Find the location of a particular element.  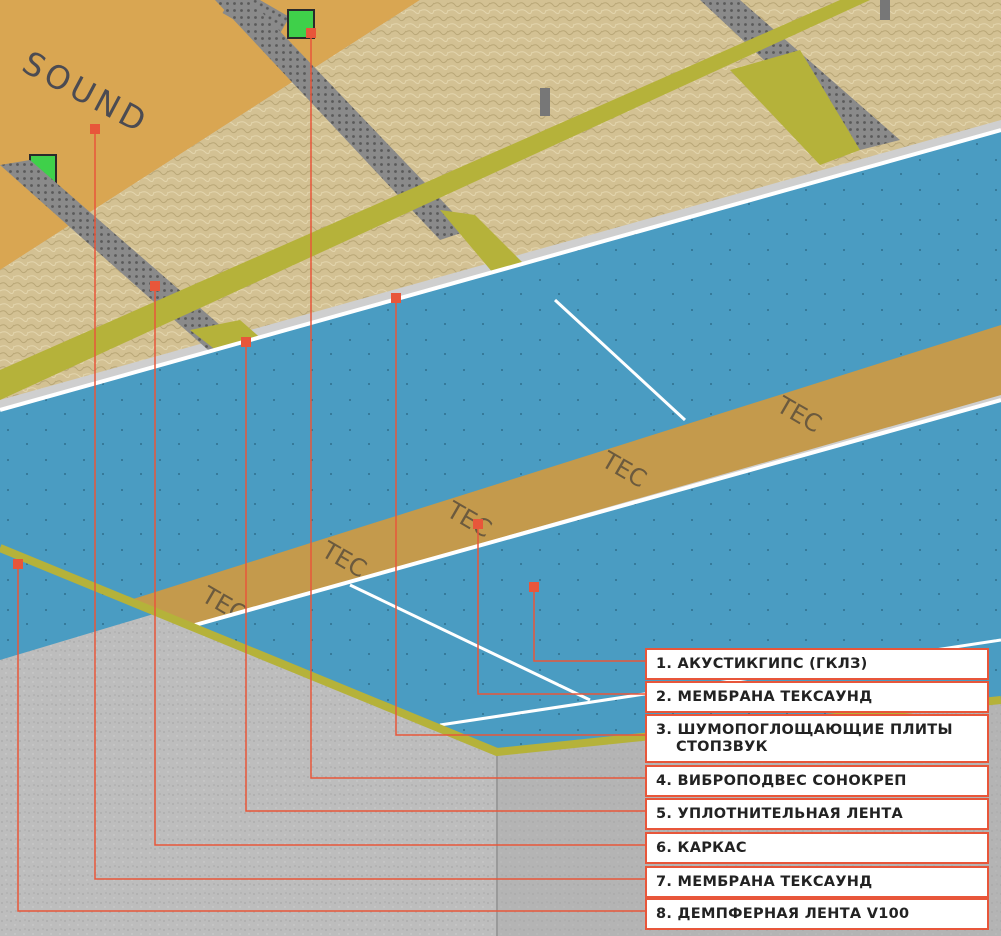

label-vibropodves-sonokrep: 4. ВИБРОПОДВЕС СОНОКРЕП is located at coordinates (817, 781).